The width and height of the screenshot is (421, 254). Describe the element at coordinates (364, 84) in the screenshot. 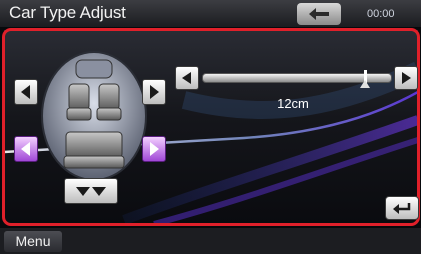

I see `slider-position-marker` at that location.